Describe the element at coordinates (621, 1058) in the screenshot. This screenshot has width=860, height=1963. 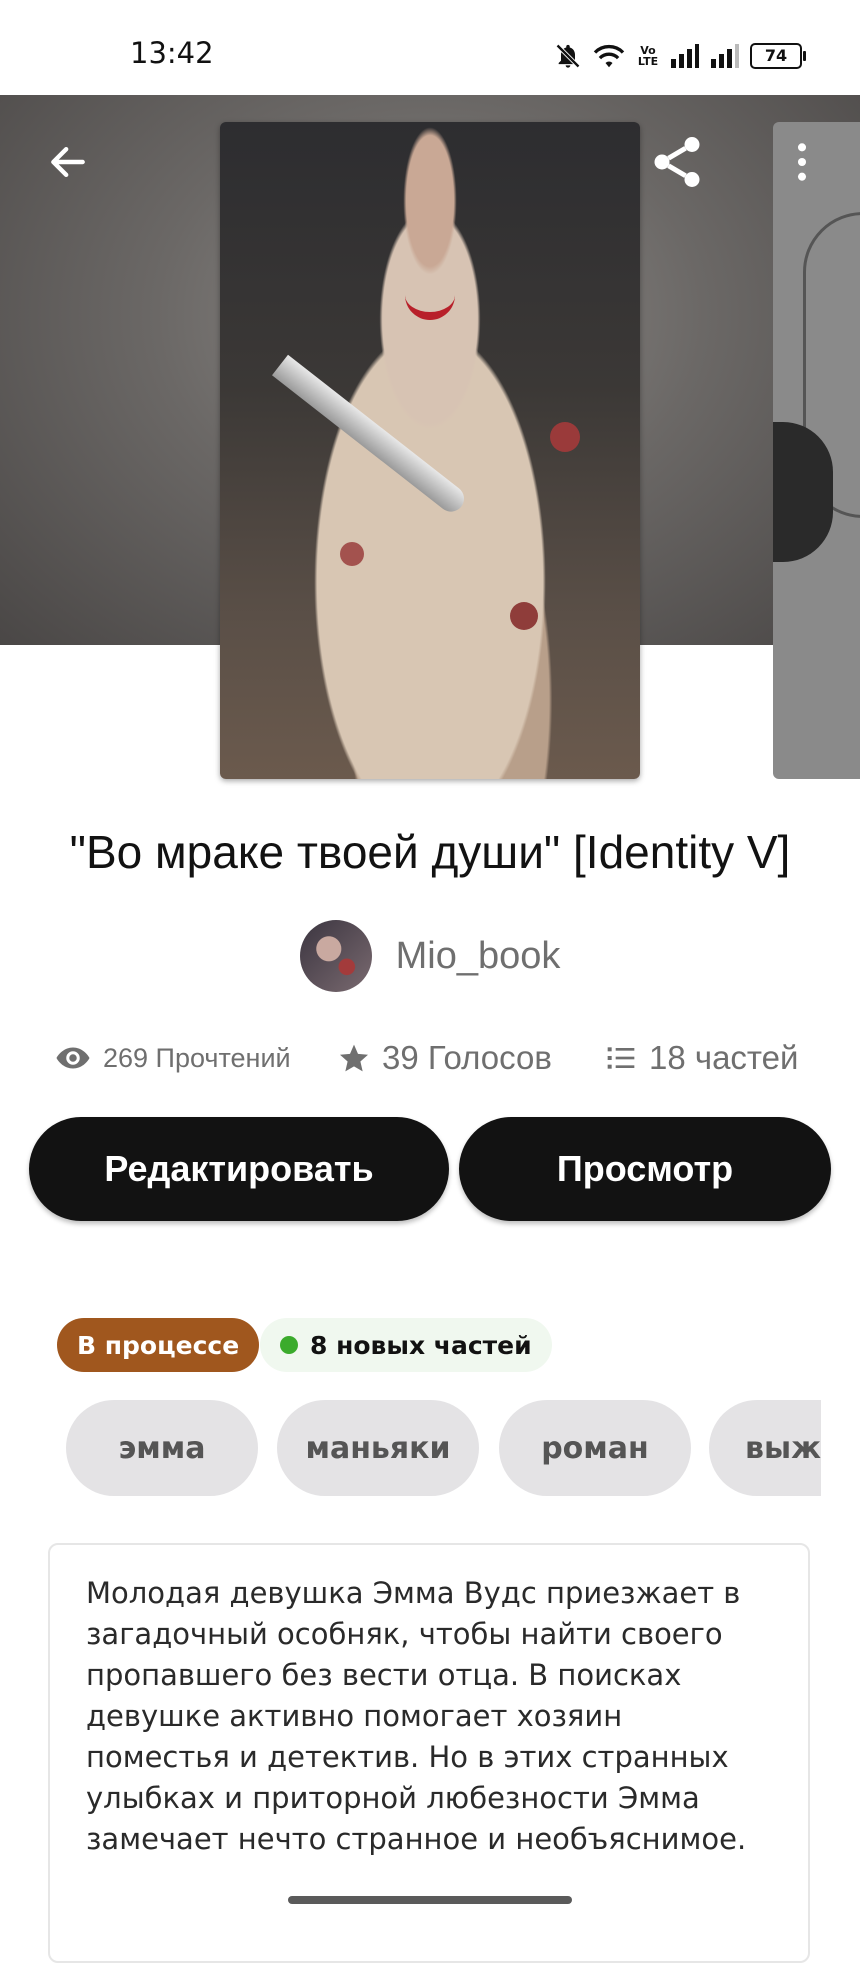
I see `list-icon` at that location.